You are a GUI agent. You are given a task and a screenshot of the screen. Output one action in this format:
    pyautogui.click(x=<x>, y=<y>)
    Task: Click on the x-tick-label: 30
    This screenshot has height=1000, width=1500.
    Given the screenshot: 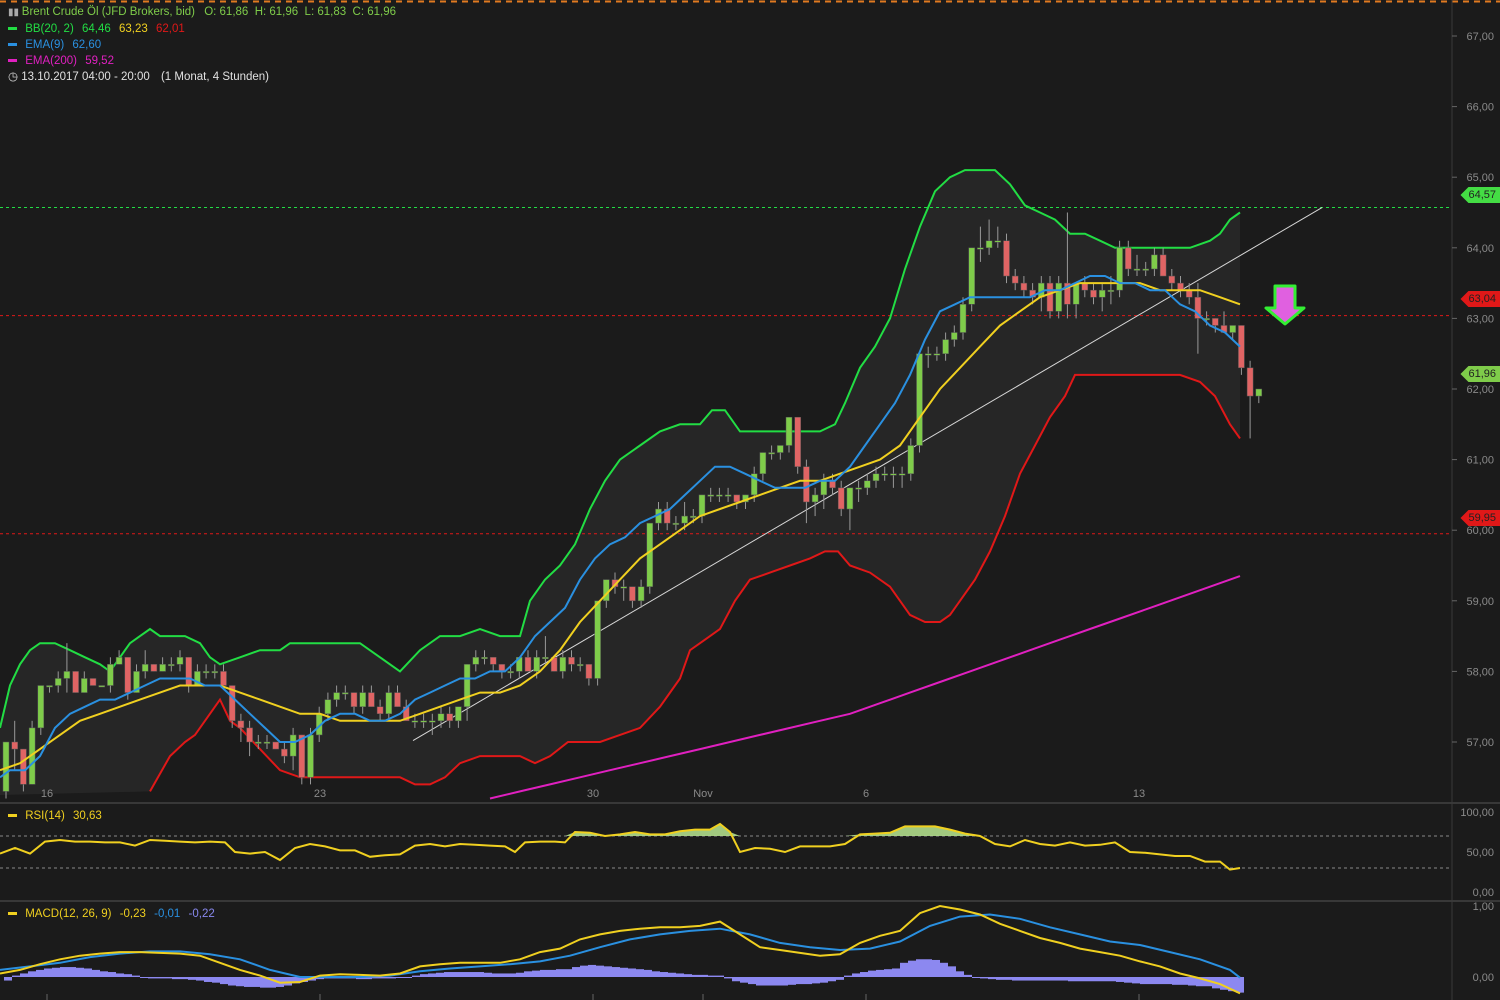 What is the action you would take?
    pyautogui.click(x=593, y=794)
    